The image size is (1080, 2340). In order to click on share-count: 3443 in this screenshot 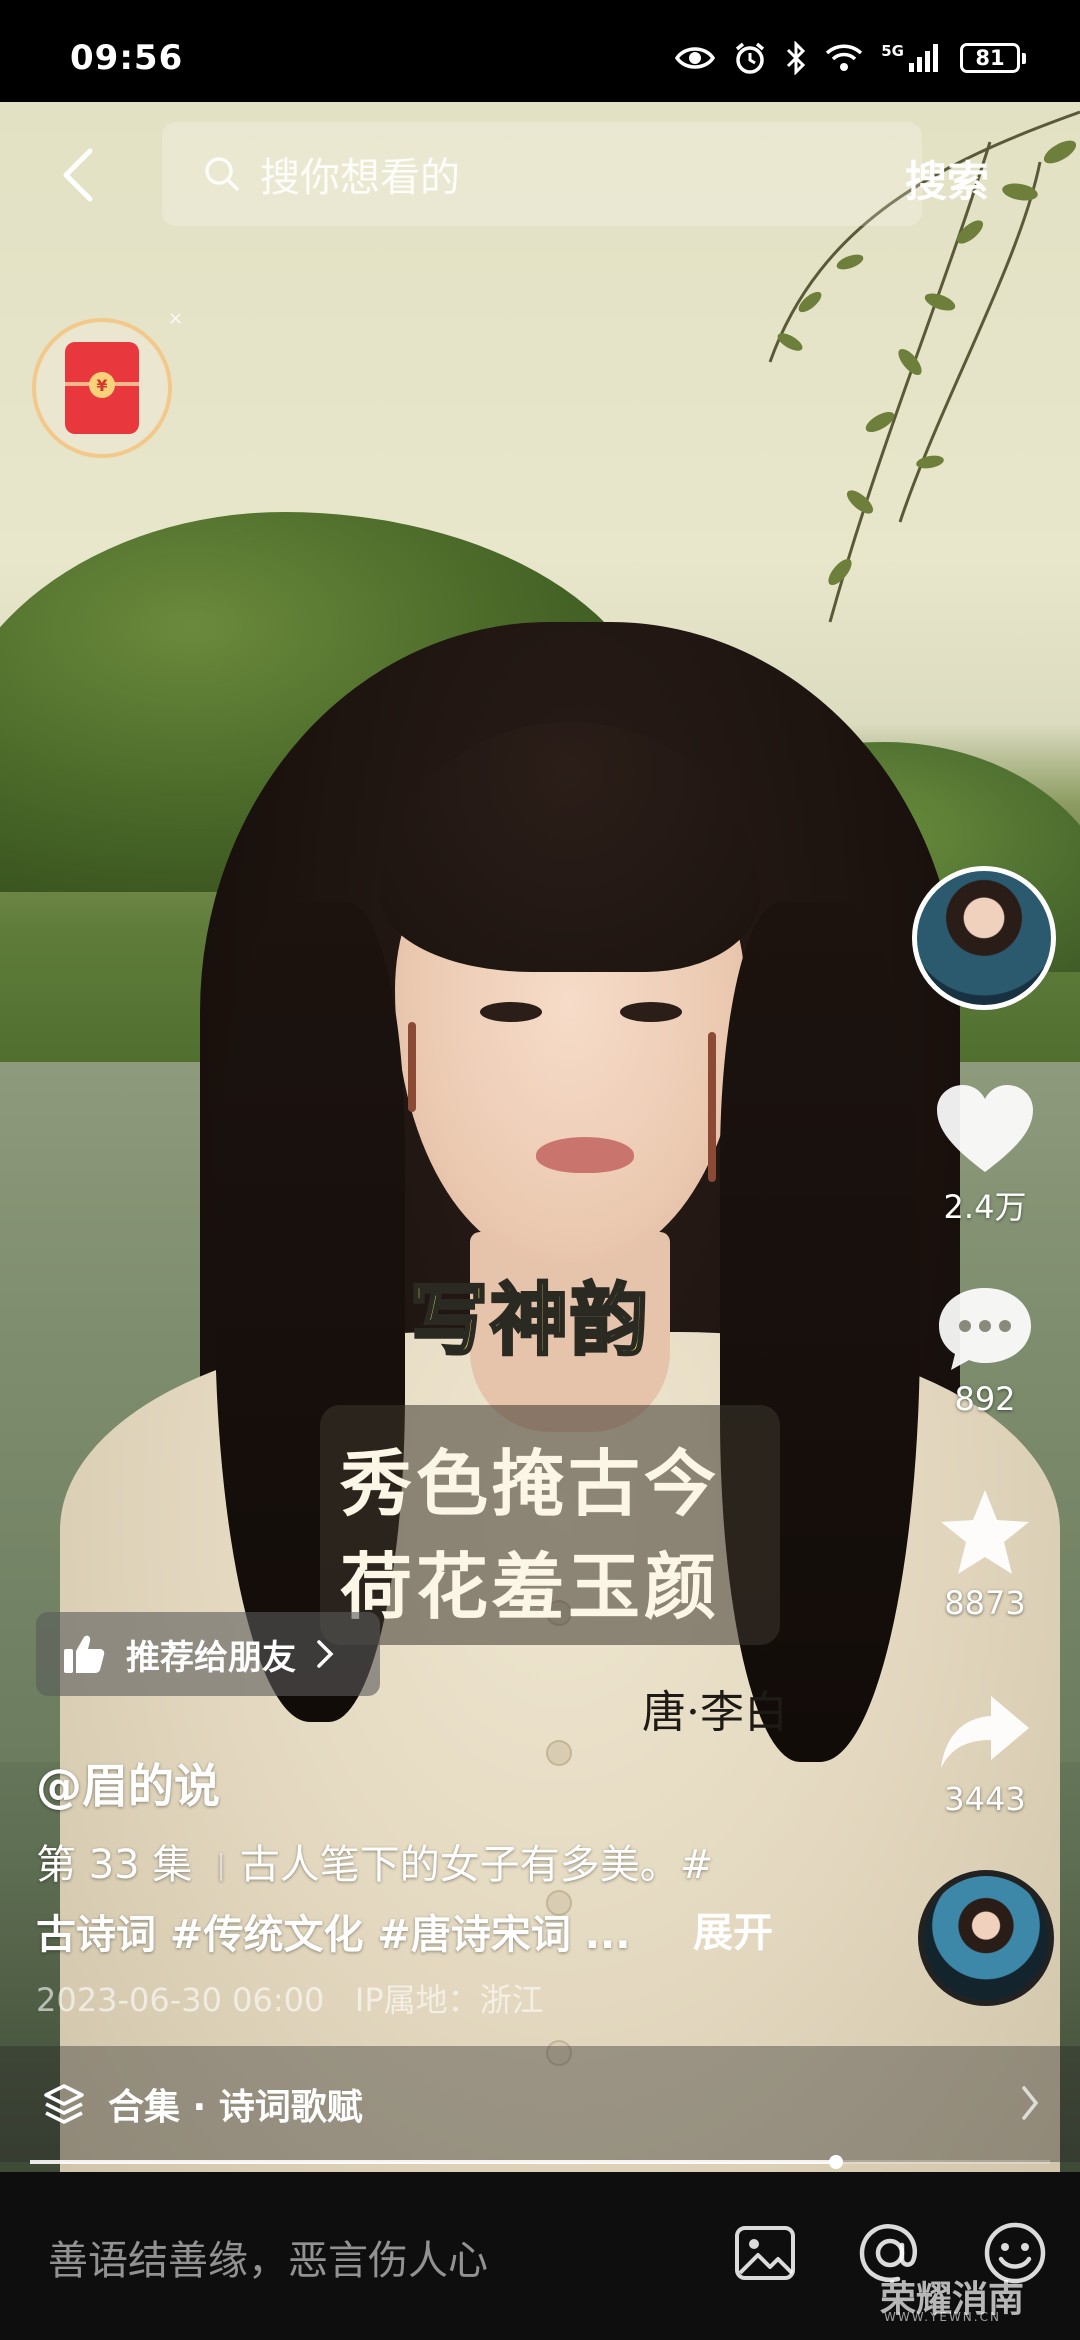, I will do `click(985, 1799)`.